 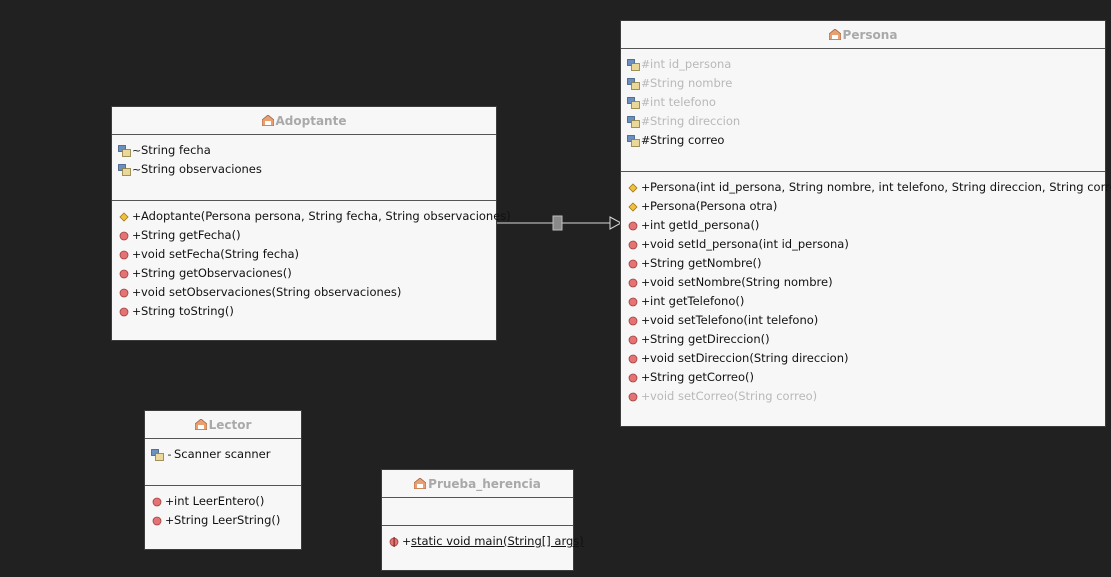 What do you see at coordinates (863, 263) in the screenshot?
I see `method-row: + String getNombre()` at bounding box center [863, 263].